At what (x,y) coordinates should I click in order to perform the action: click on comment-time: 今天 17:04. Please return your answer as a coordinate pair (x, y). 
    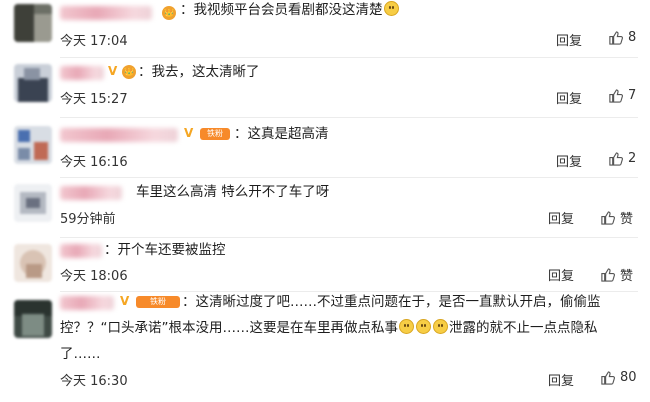
    Looking at the image, I should click on (94, 41).